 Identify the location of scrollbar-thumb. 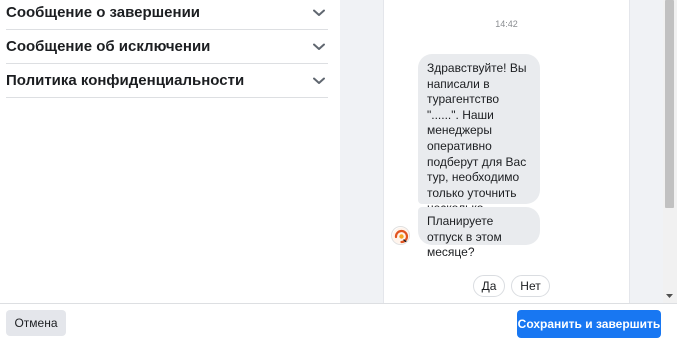
(669, 104).